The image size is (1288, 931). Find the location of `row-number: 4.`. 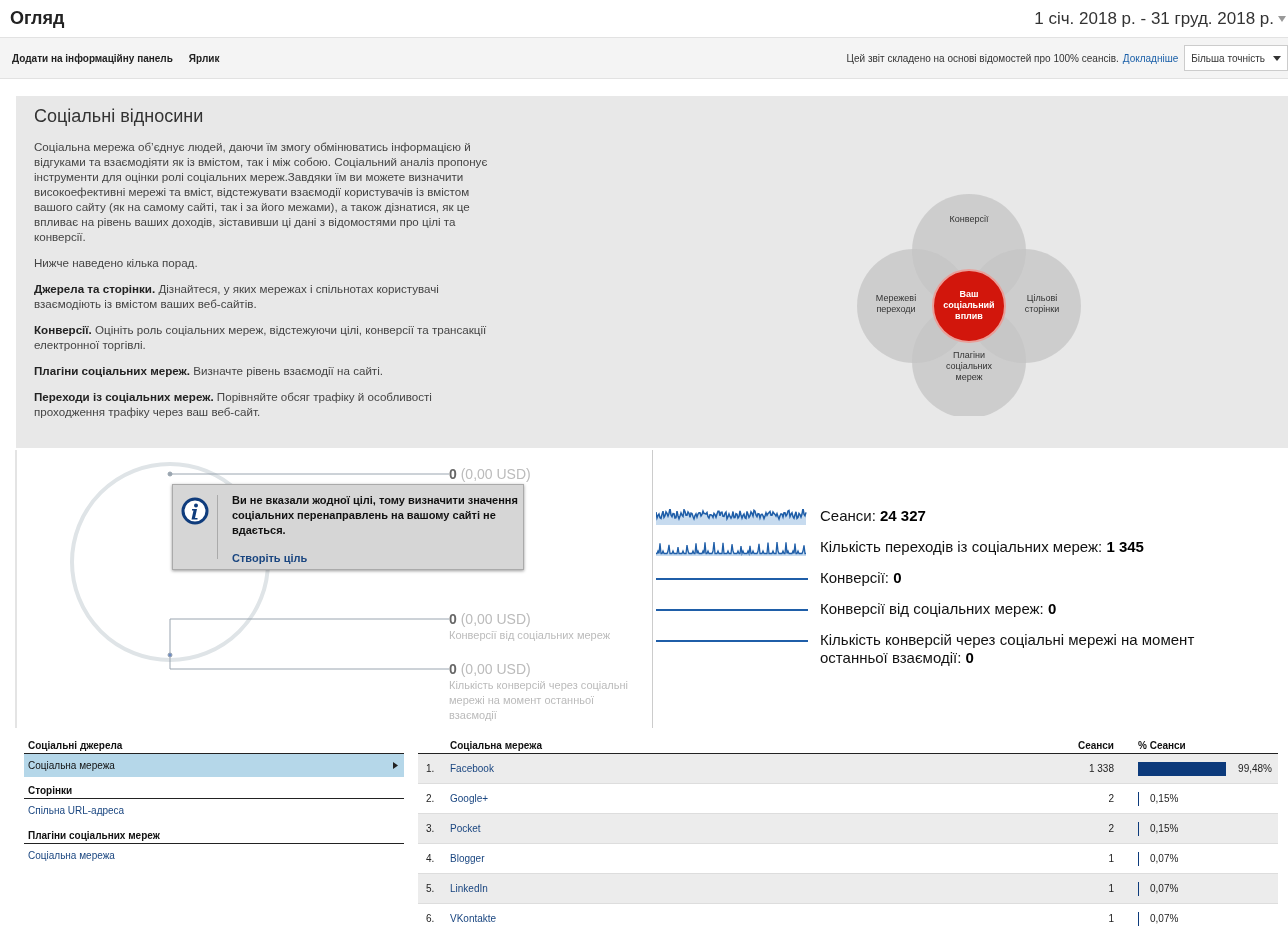

row-number: 4. is located at coordinates (430, 858).